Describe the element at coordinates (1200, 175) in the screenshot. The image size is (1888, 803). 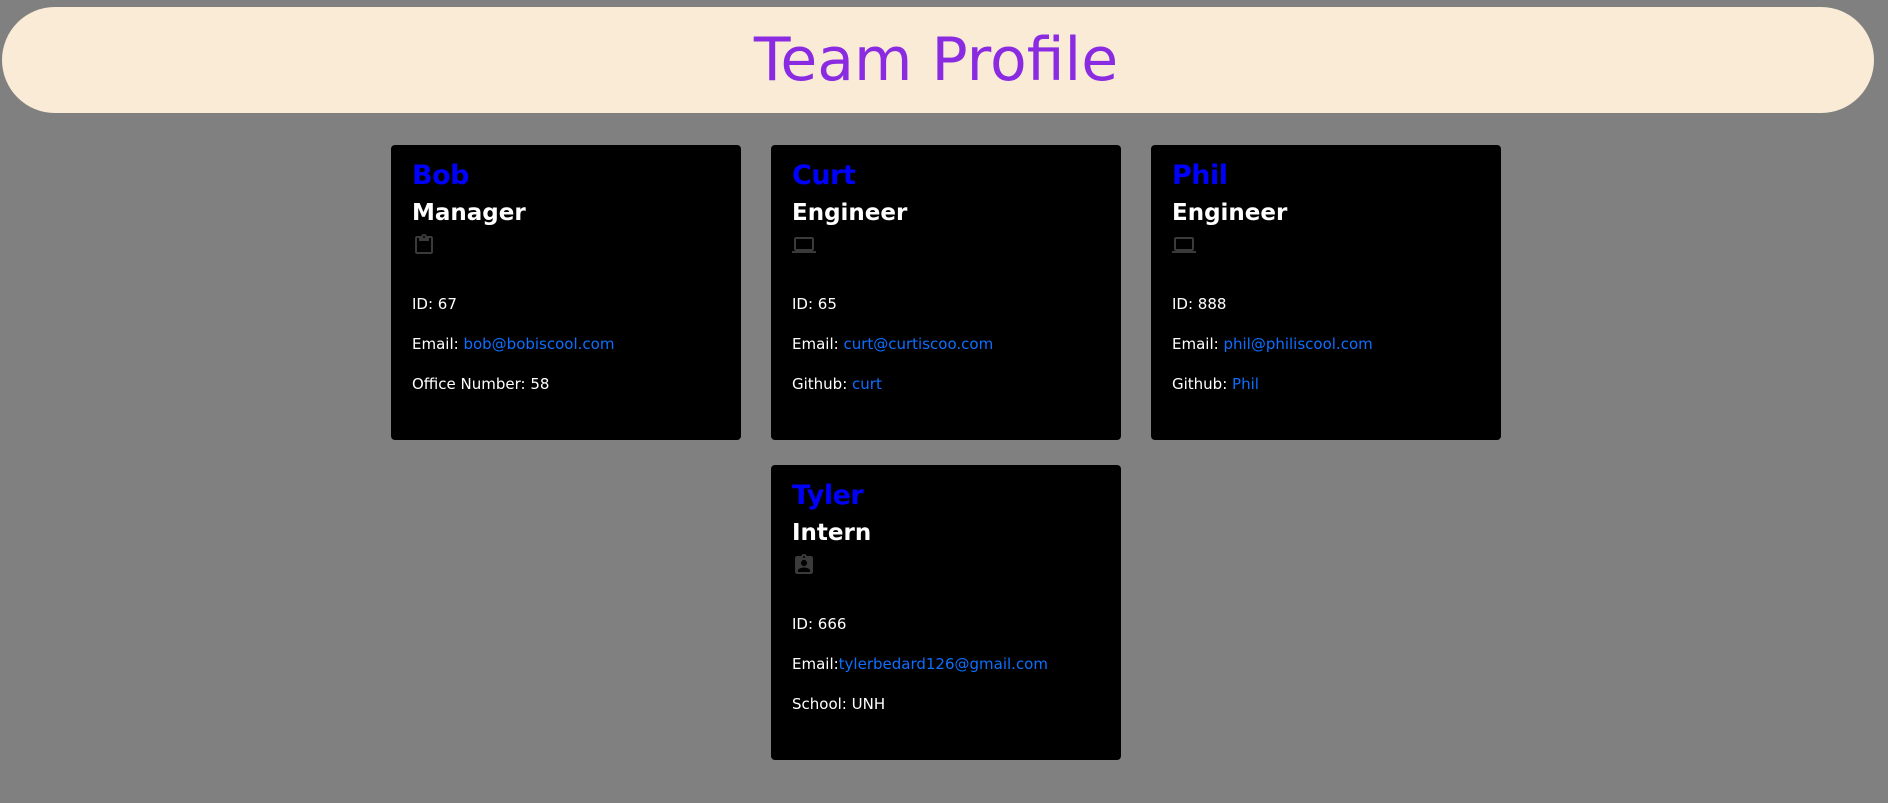
I see `employee-name: Phil` at that location.